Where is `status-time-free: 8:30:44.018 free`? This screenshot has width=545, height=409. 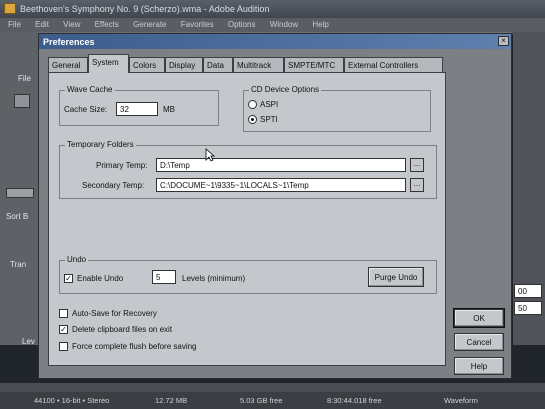
status-time-free: 8:30:44.018 free is located at coordinates (354, 400).